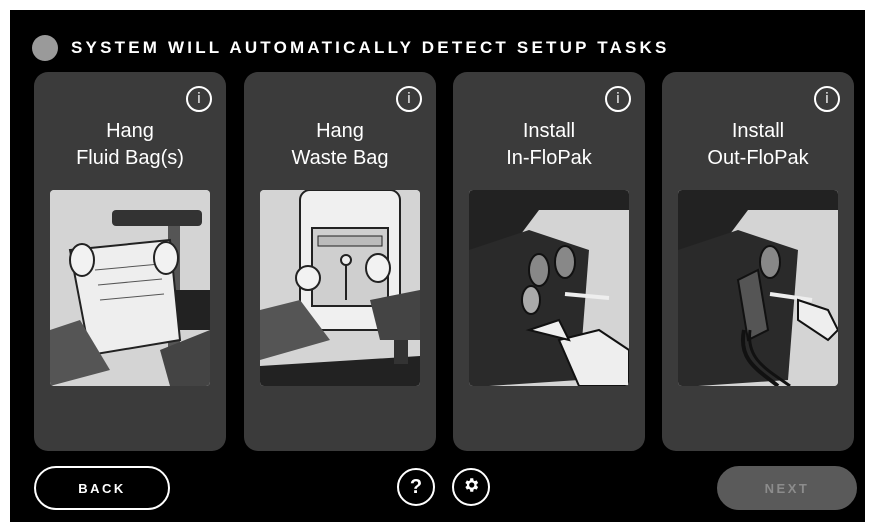  I want to click on fluid-bag-illustration, so click(130, 288).